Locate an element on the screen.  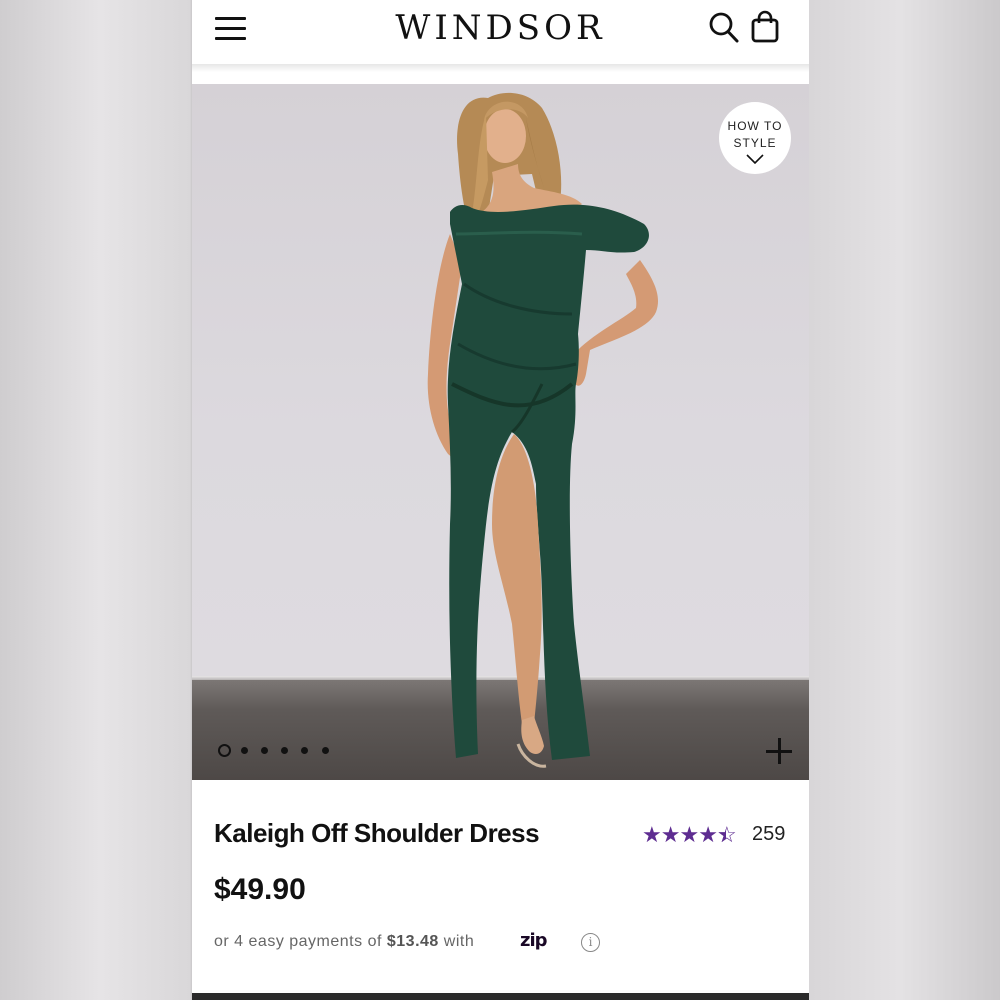
search-icon is located at coordinates (724, 27).